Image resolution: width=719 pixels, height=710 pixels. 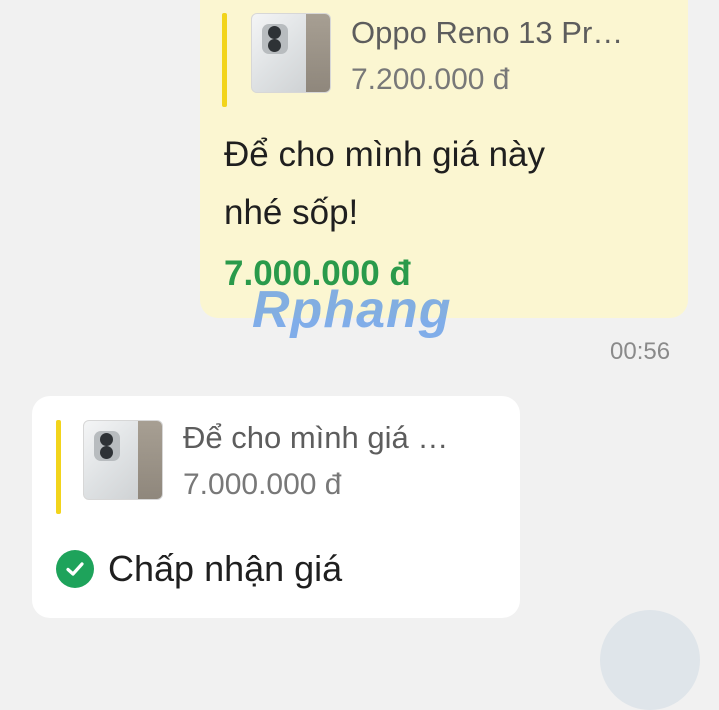 What do you see at coordinates (225, 568) in the screenshot?
I see `accept-price-label: Chấp nhận giá` at bounding box center [225, 568].